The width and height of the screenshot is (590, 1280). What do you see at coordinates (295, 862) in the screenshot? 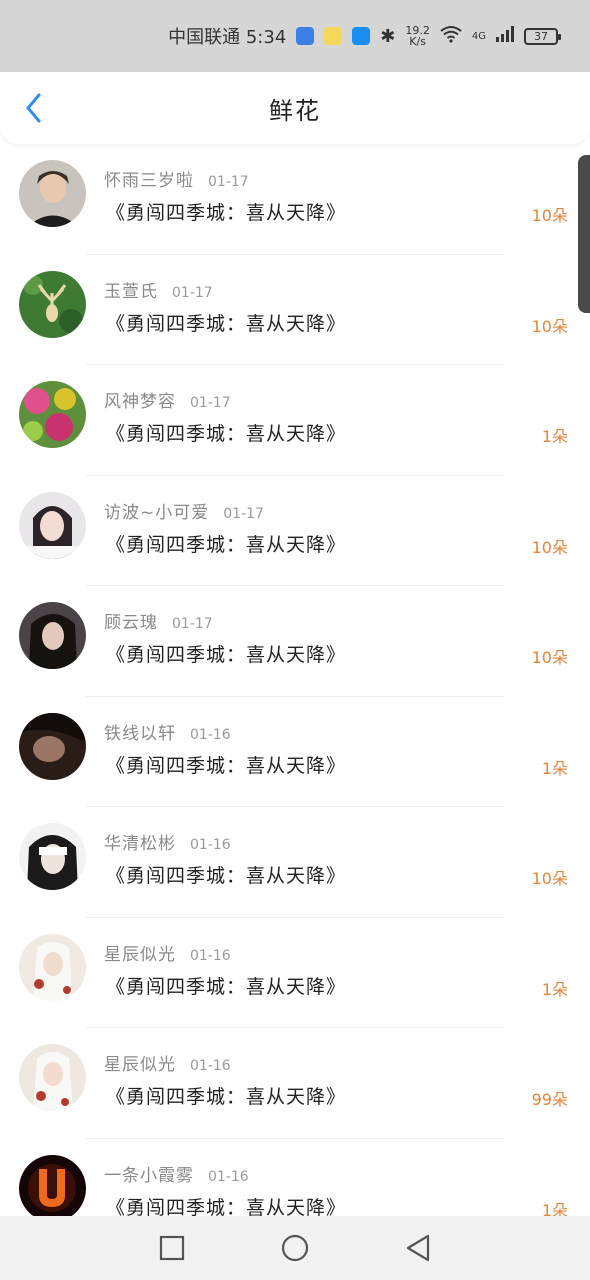
I see `list-item: 华清松彬 01-16 《勇闯四季城：喜从天降》 10朵` at bounding box center [295, 862].